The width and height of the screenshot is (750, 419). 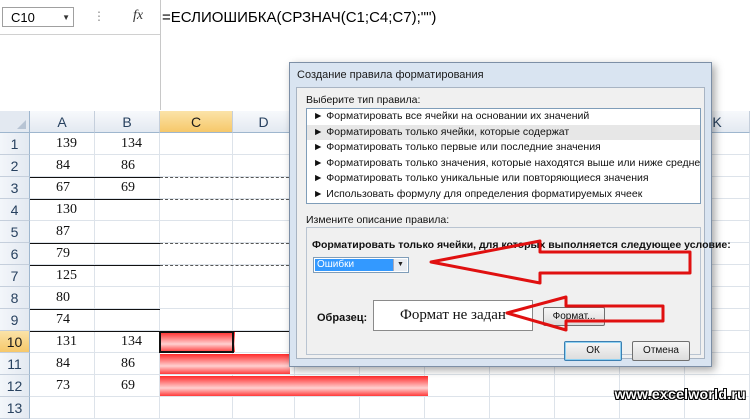 What do you see at coordinates (15, 166) in the screenshot?
I see `row-header-2: 2` at bounding box center [15, 166].